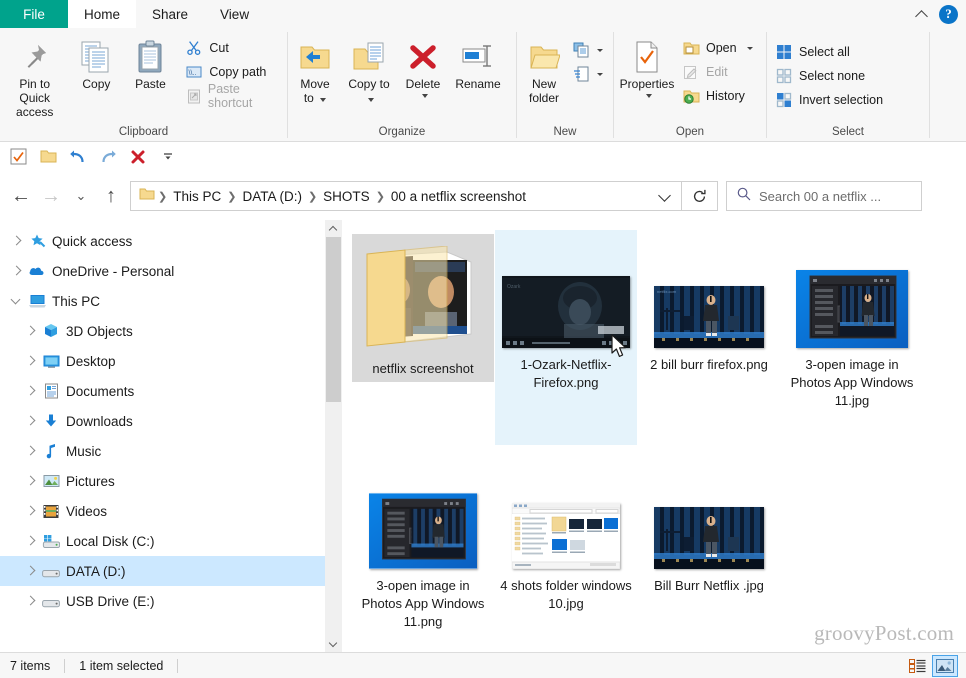  I want to click on breadcrumb-item-this-pc: This PC, so click(197, 196).